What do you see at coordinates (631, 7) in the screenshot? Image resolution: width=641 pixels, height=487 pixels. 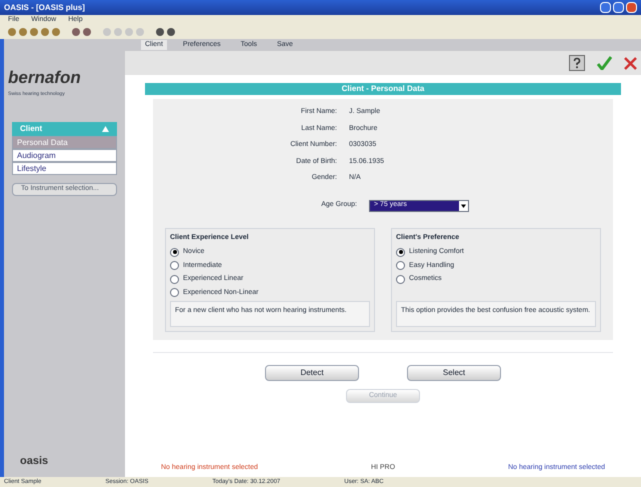 I see `close-button` at bounding box center [631, 7].